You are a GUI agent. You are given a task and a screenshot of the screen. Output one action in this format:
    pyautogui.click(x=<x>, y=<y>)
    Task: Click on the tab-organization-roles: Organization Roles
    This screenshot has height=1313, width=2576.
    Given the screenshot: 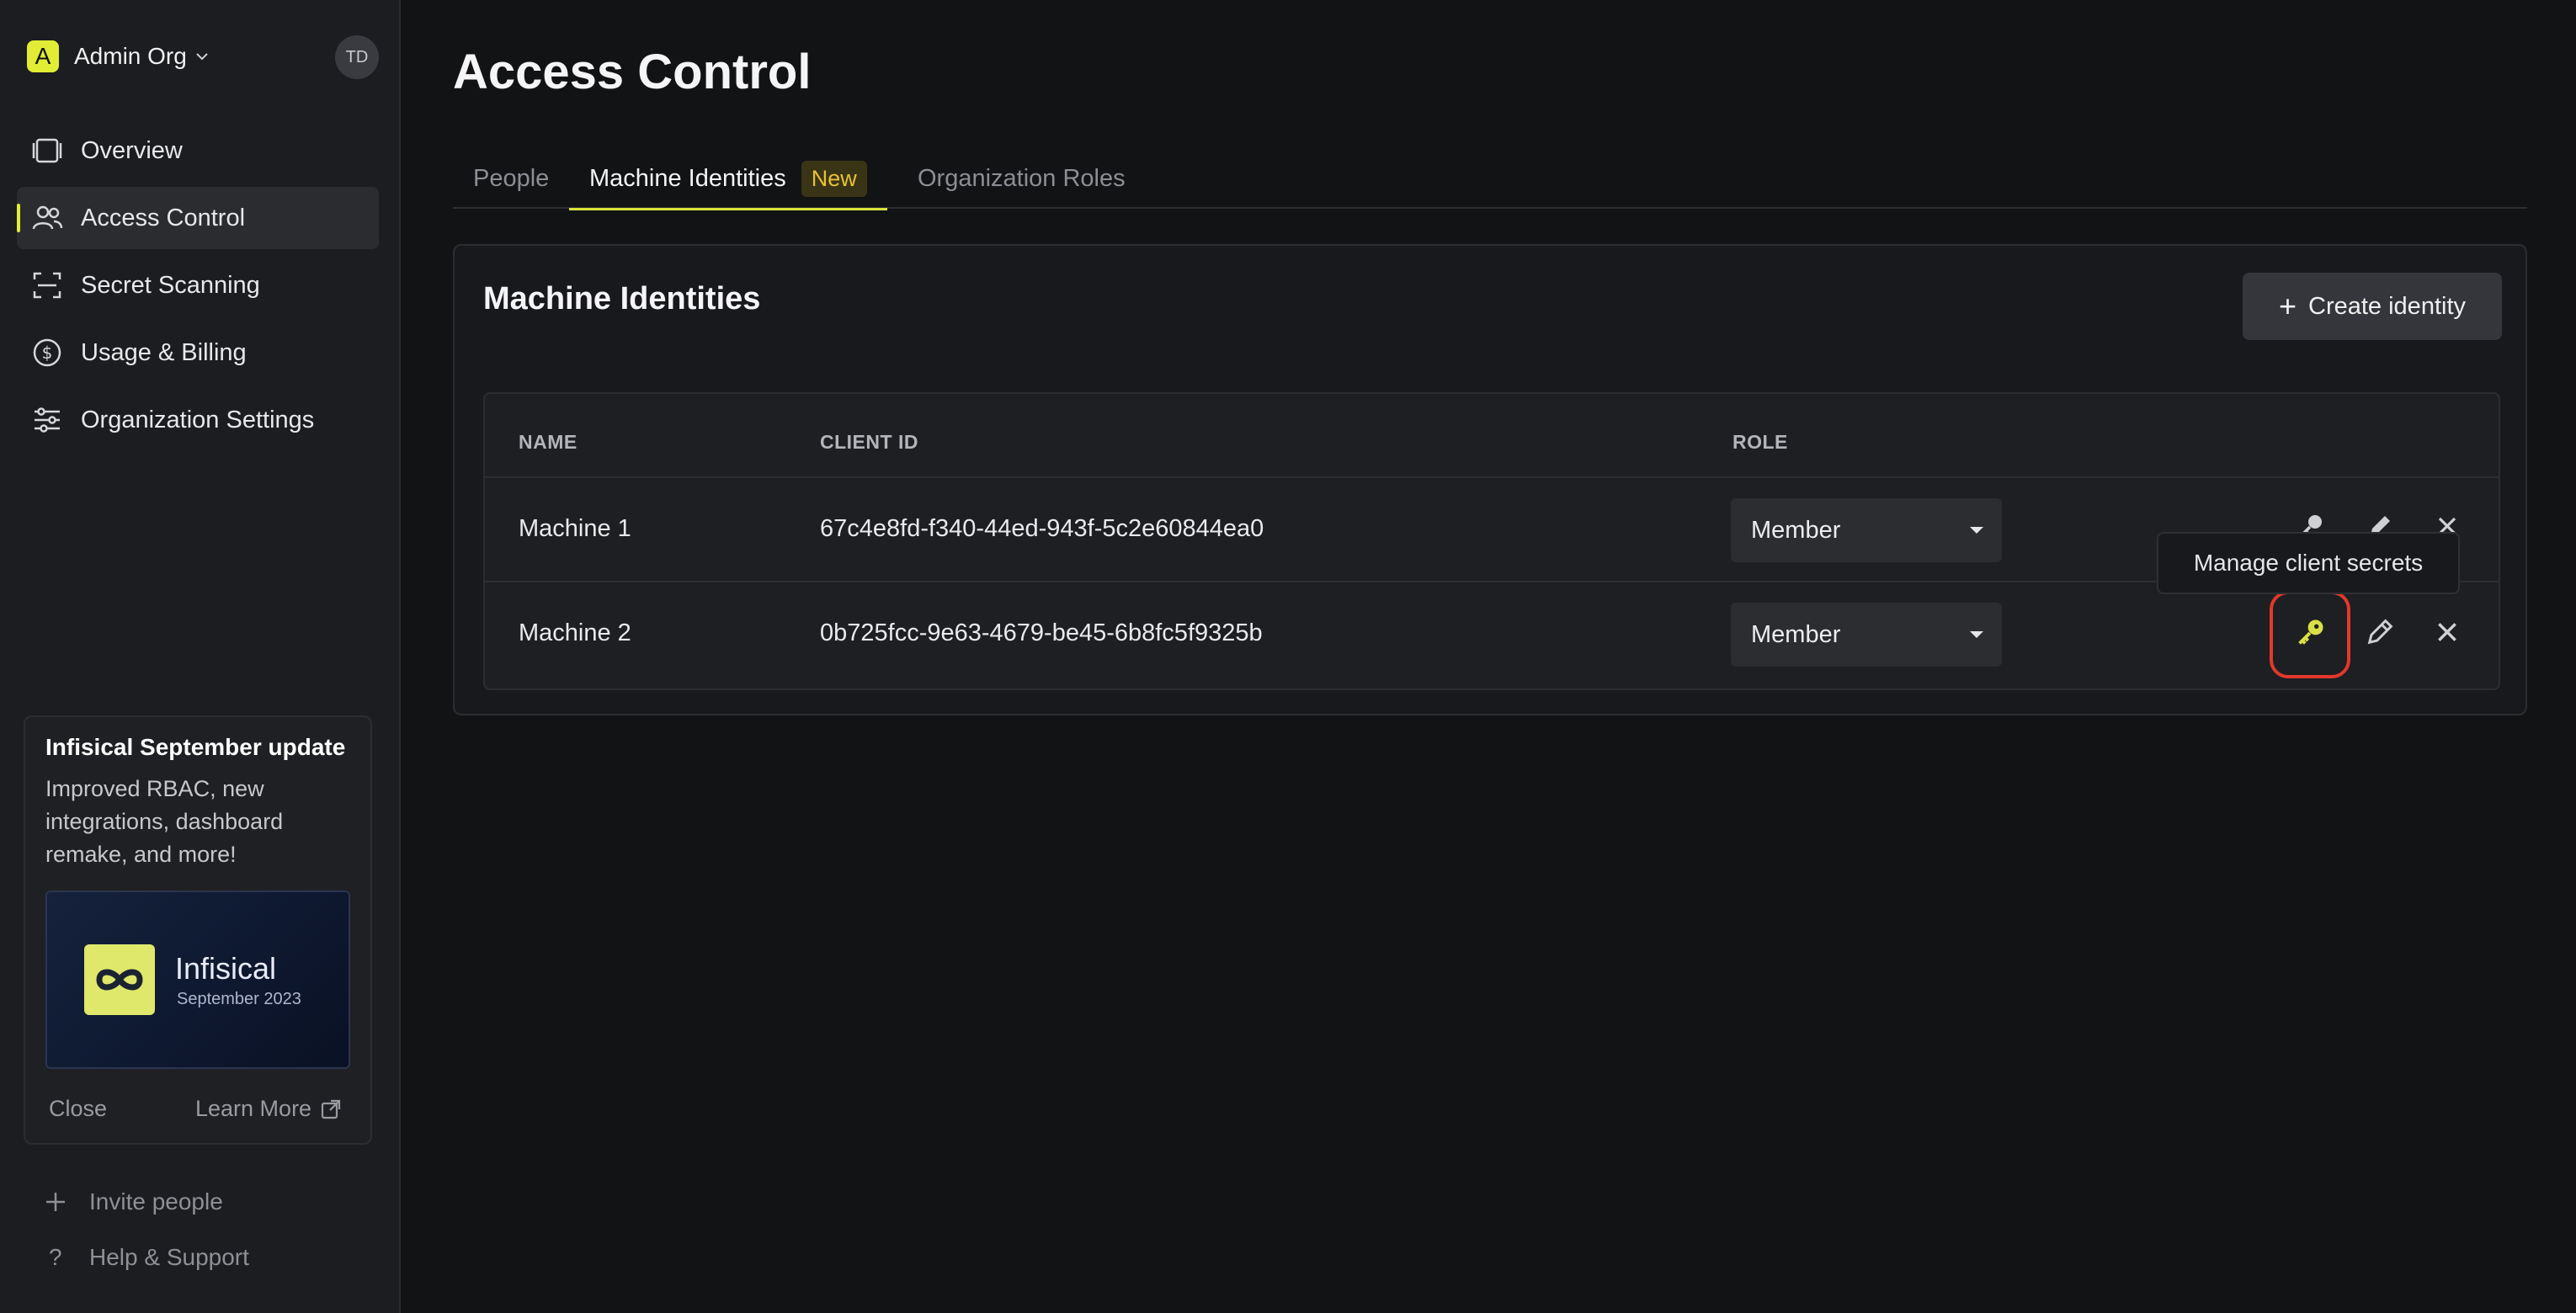 What is the action you would take?
    pyautogui.click(x=1022, y=178)
    